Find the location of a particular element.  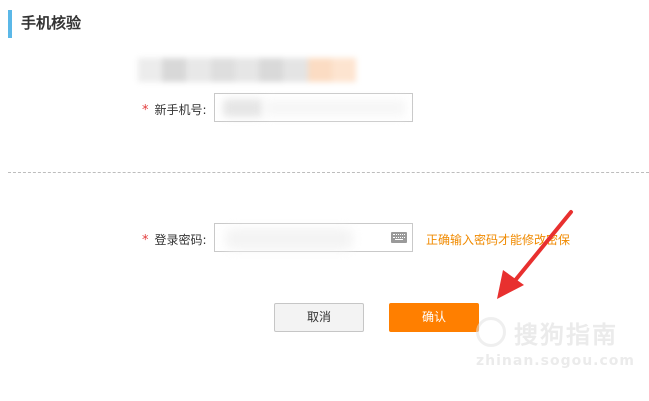

blurred-phone-number is located at coordinates (247, 70).